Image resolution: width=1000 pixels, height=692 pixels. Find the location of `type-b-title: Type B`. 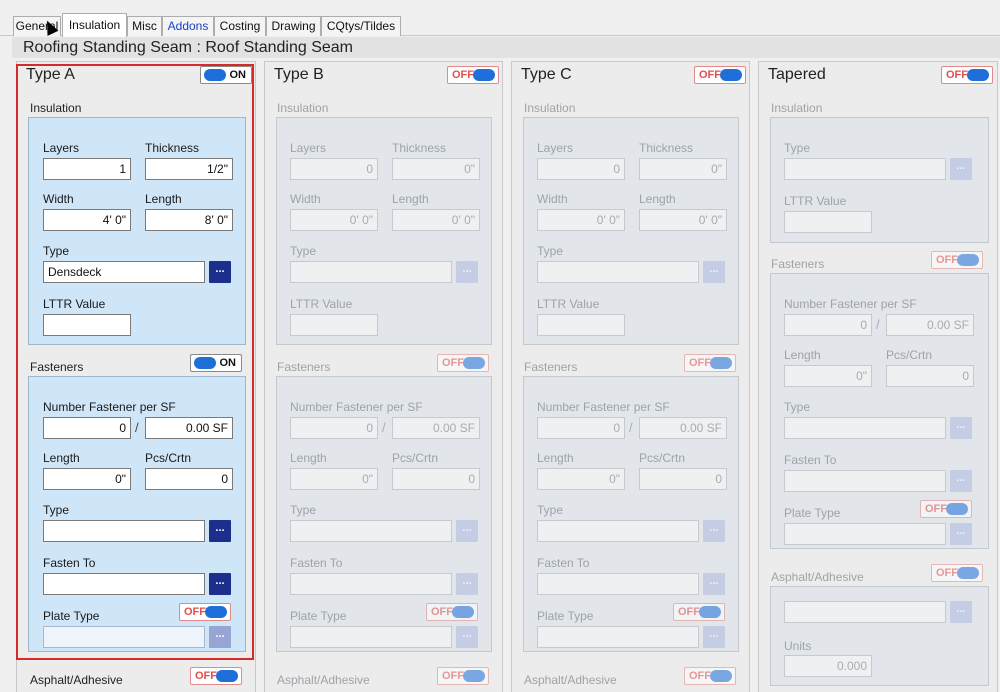

type-b-title: Type B is located at coordinates (299, 74).